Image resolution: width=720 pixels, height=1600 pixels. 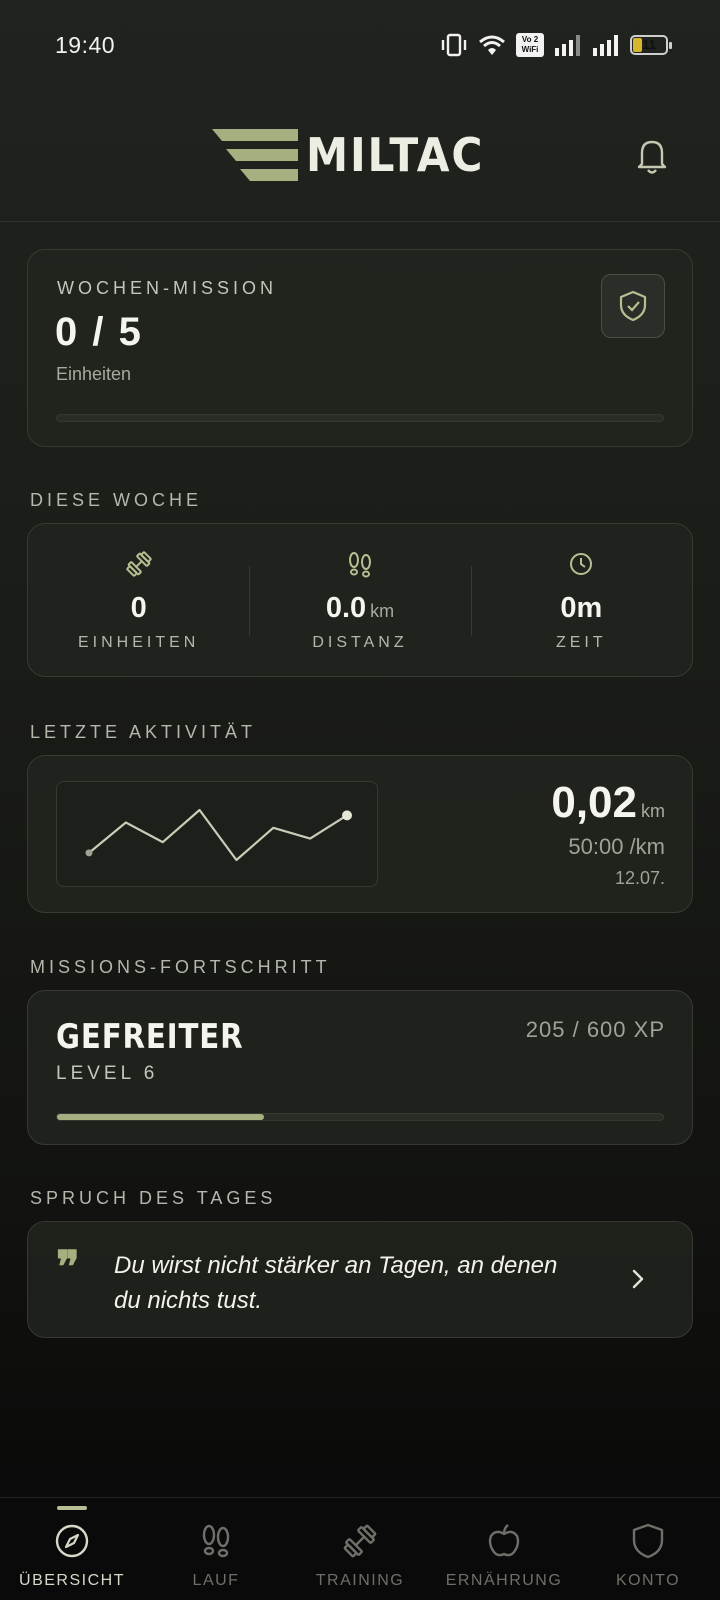 I want to click on mission-unit: Einheiten, so click(x=94, y=374).